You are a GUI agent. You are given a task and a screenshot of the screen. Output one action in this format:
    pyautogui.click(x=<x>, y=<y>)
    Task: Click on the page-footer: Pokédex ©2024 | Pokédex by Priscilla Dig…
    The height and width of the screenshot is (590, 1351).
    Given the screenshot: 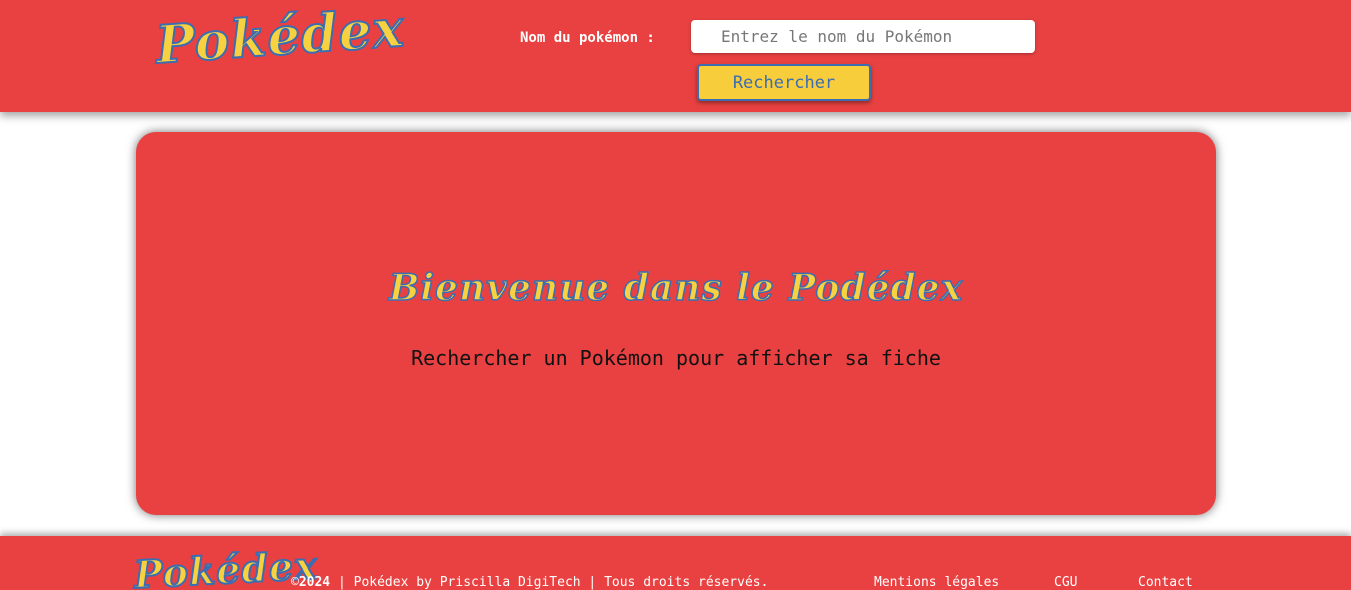 What is the action you would take?
    pyautogui.click(x=675, y=563)
    